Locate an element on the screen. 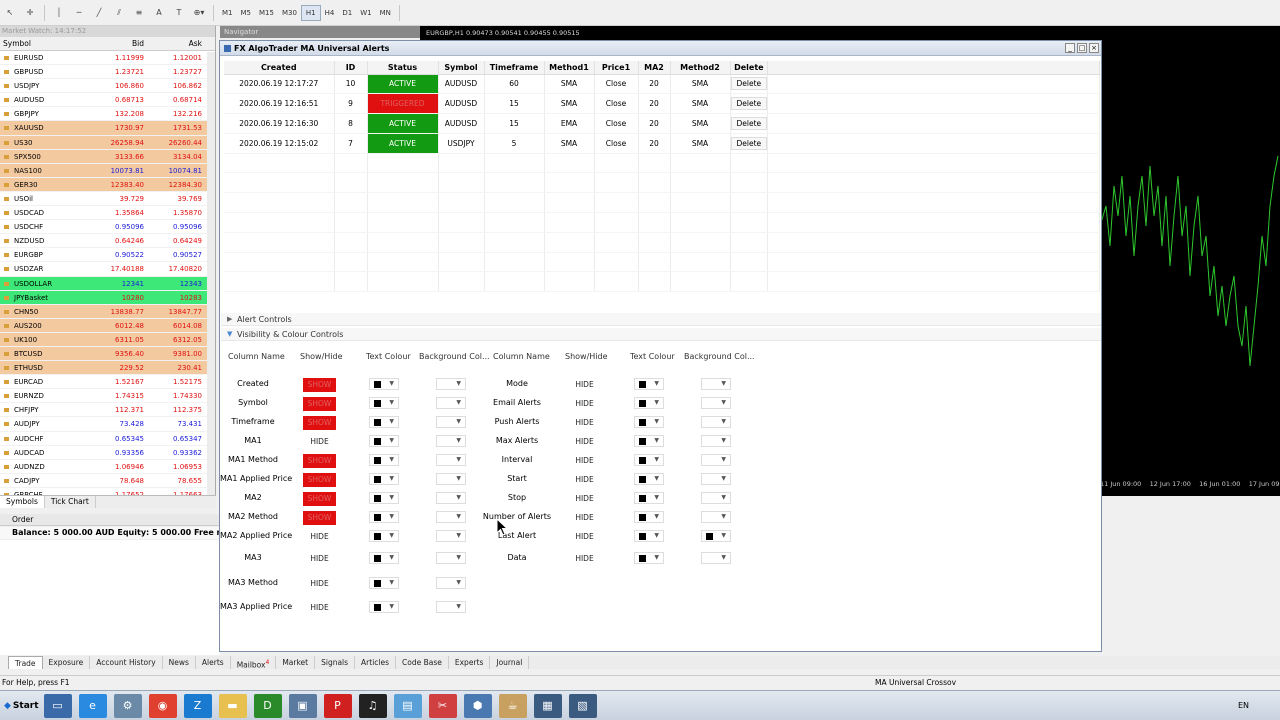 This screenshot has width=1280, height=720. tab-tick-chart: Tick Chart is located at coordinates (70, 502).